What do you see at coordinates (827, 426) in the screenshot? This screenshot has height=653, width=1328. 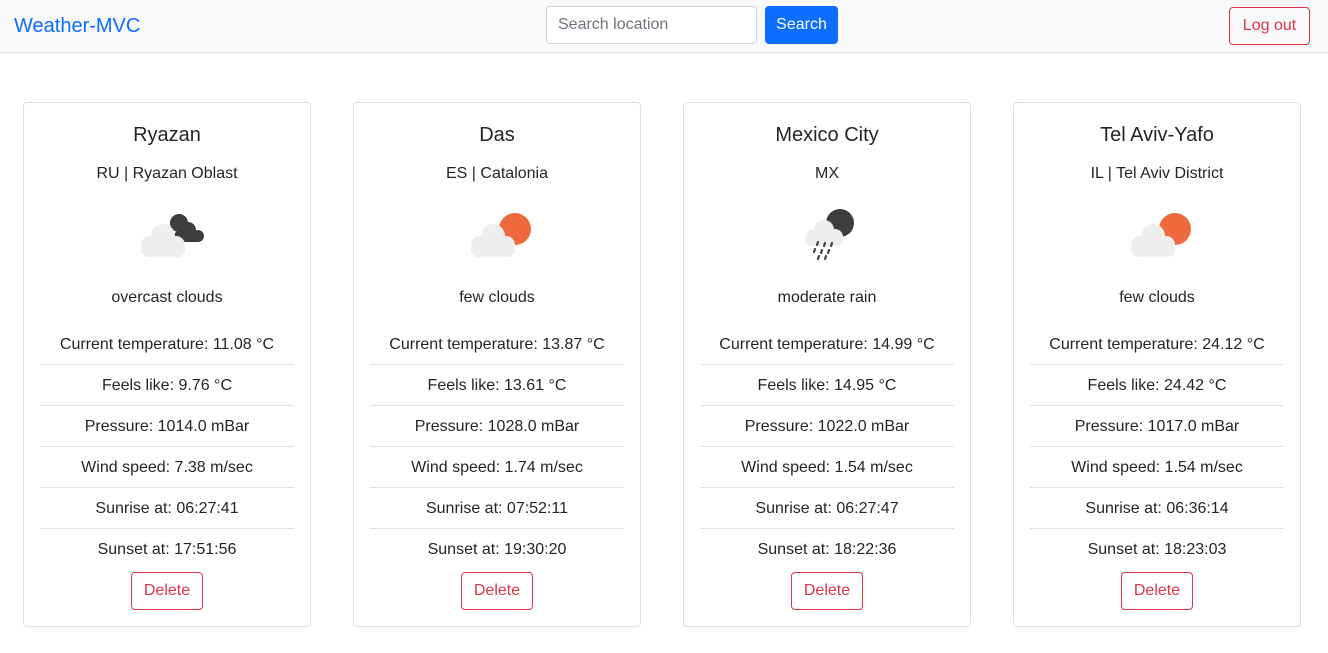 I see `pressure: Pressure: 1022.0 mBar` at bounding box center [827, 426].